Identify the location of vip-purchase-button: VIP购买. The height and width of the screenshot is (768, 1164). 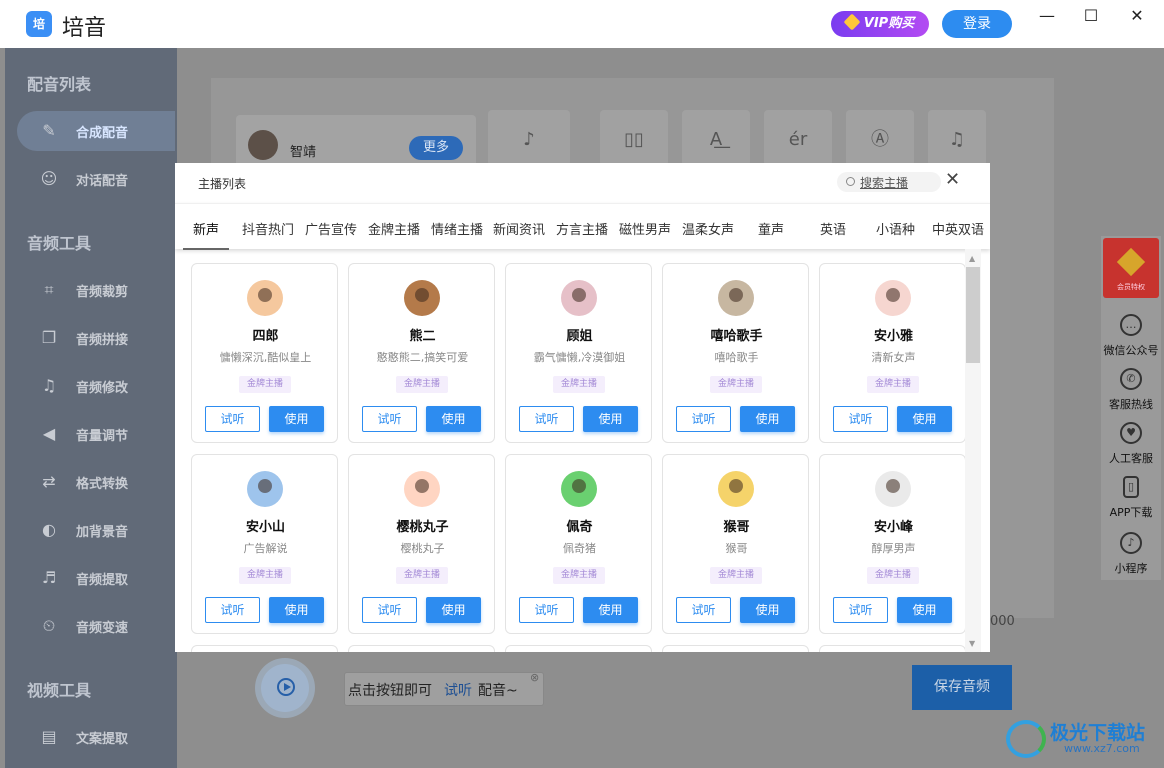
(880, 24).